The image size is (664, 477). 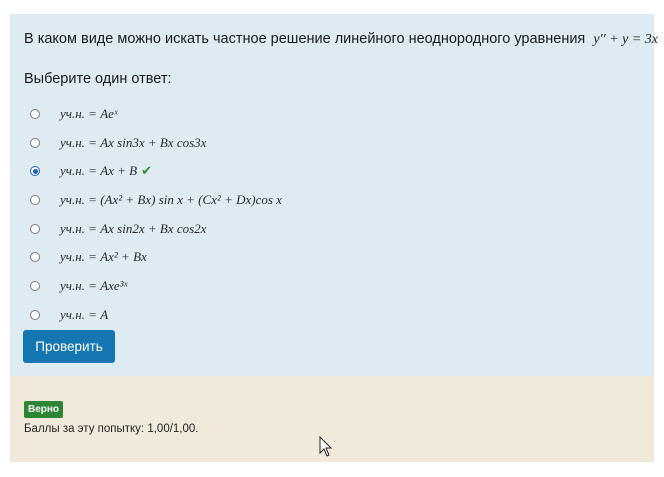 What do you see at coordinates (103, 257) in the screenshot?
I see `option-formula: yч.н. = Ax² + Bx` at bounding box center [103, 257].